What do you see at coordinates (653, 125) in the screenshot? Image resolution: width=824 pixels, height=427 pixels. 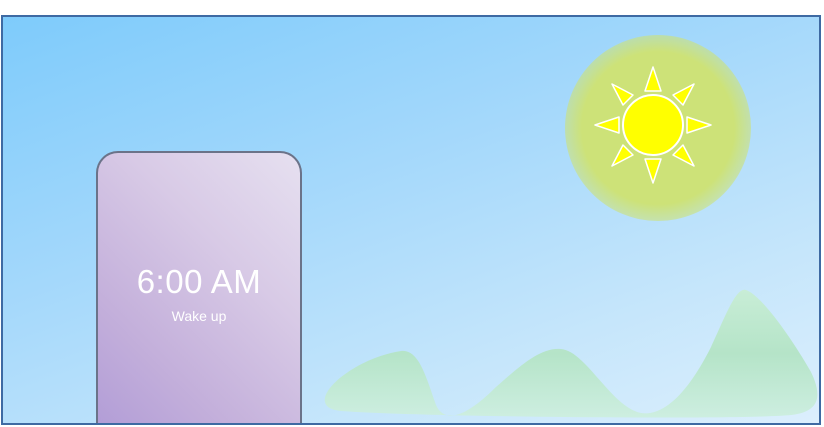 I see `sun-icon` at bounding box center [653, 125].